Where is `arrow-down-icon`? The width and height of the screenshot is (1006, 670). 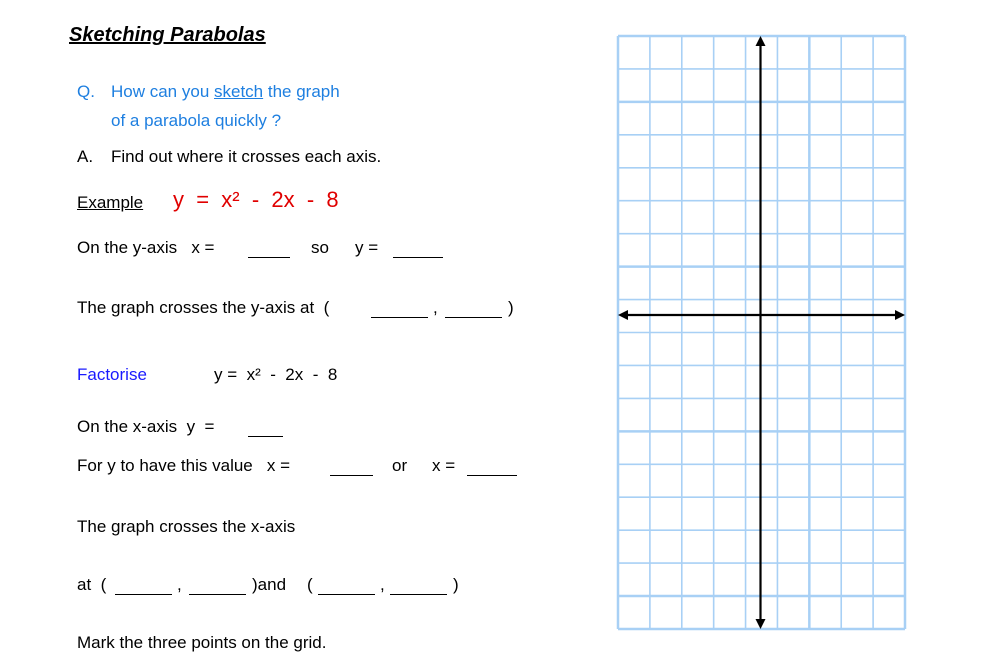
arrow-down-icon is located at coordinates (760, 624).